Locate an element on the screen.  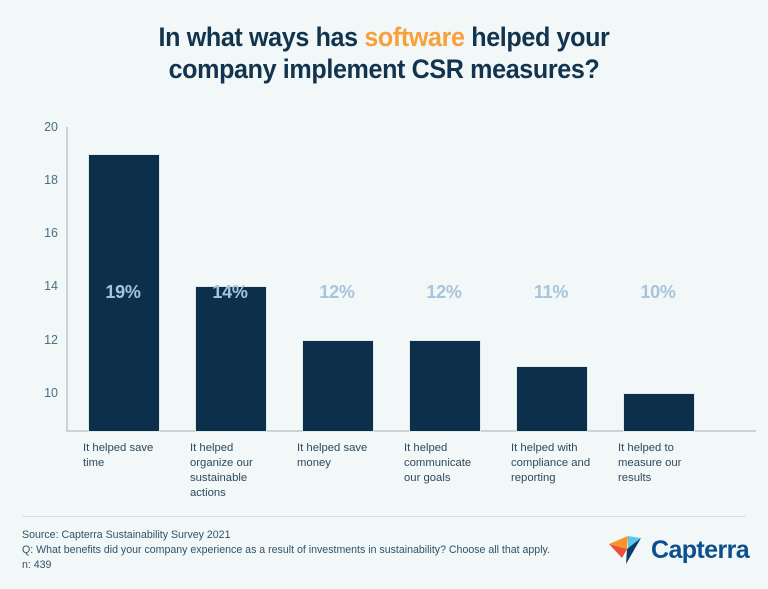
capterra-wordmark: Capterra is located at coordinates (700, 549).